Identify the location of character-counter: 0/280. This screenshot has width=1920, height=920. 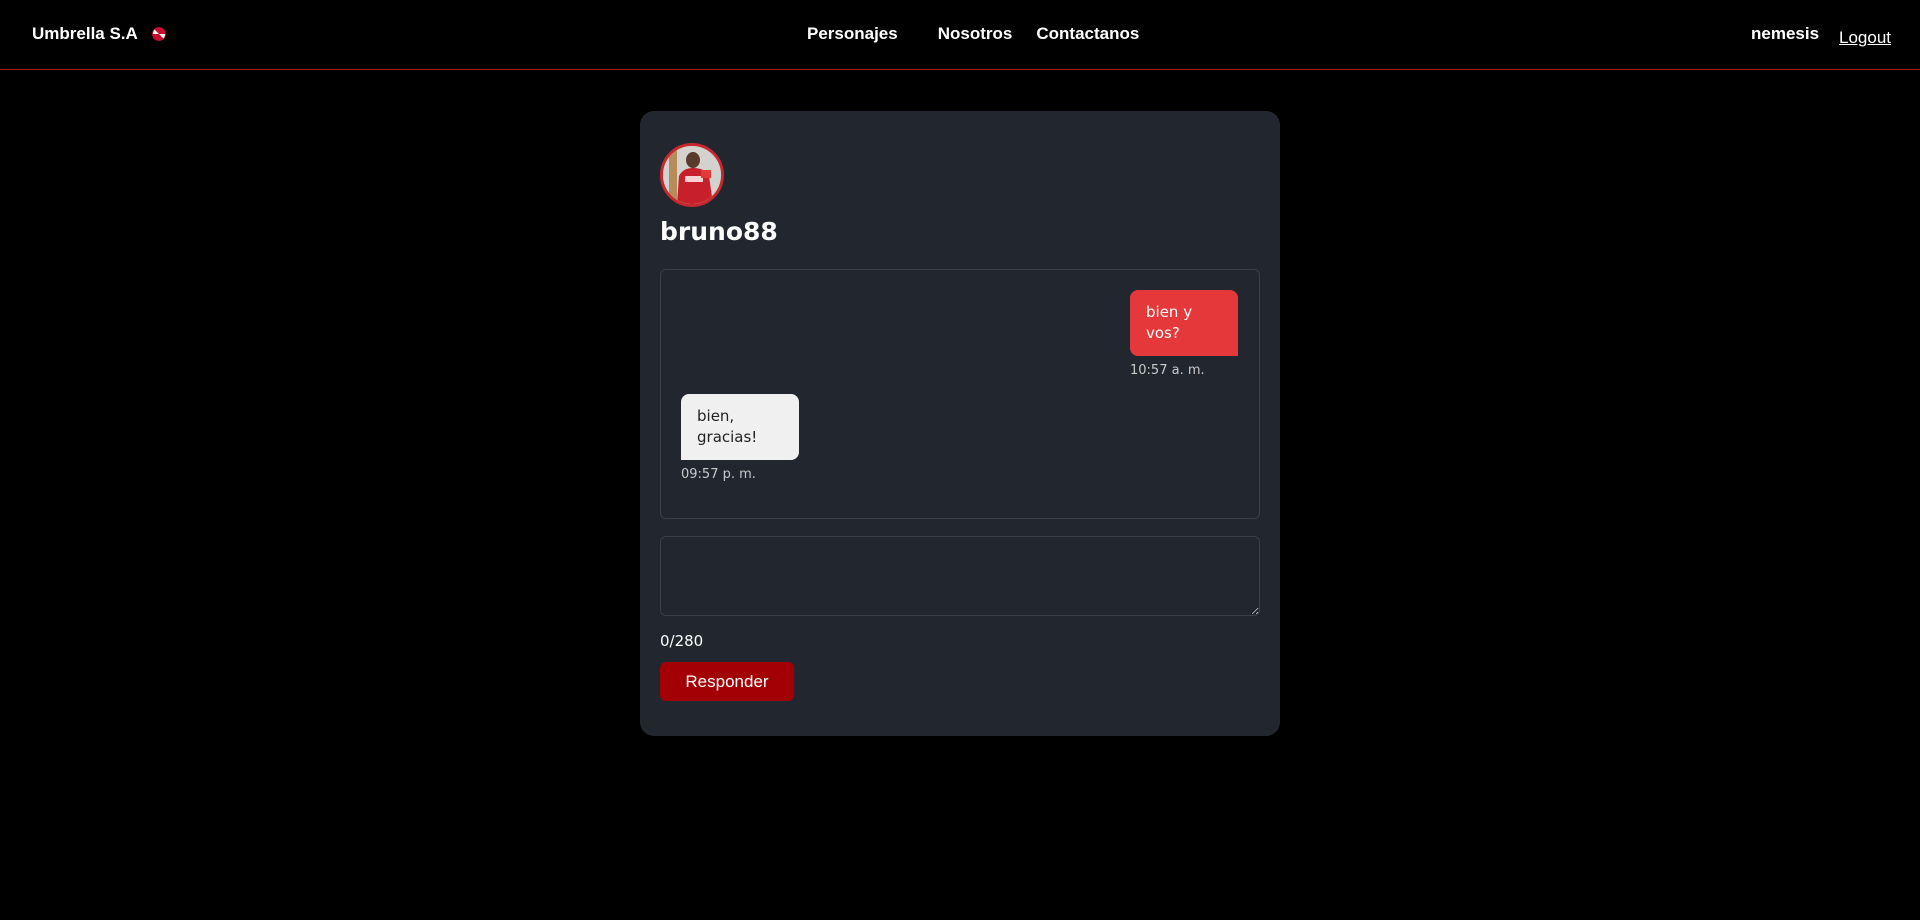
(682, 641).